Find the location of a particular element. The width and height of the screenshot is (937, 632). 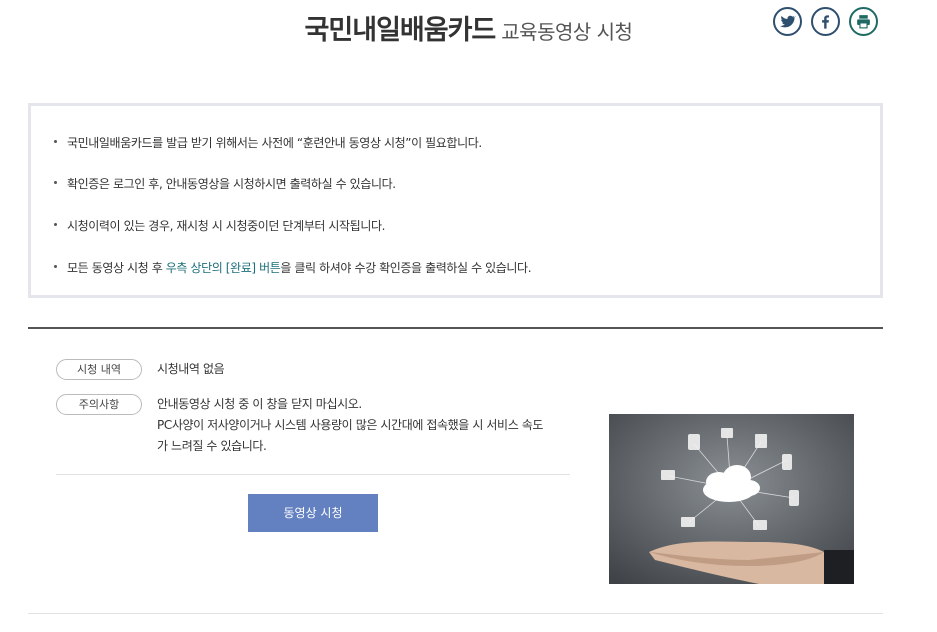

caution-label: 주의사항 is located at coordinates (99, 404).